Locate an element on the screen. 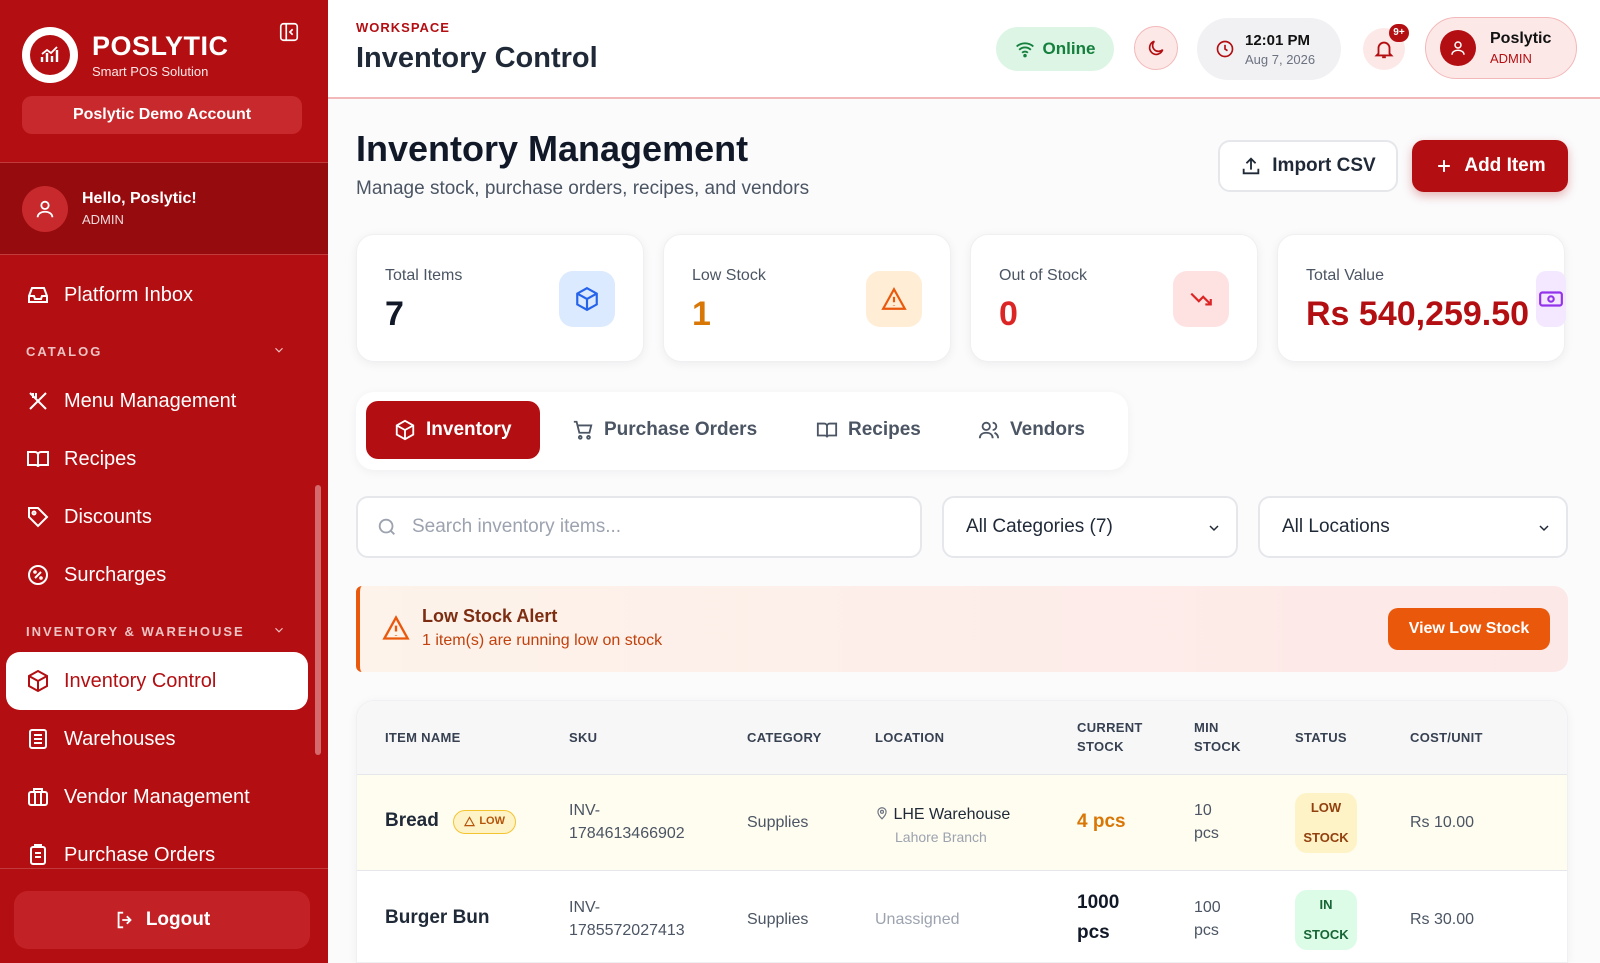  sidebar-scrollbar is located at coordinates (318, 620).